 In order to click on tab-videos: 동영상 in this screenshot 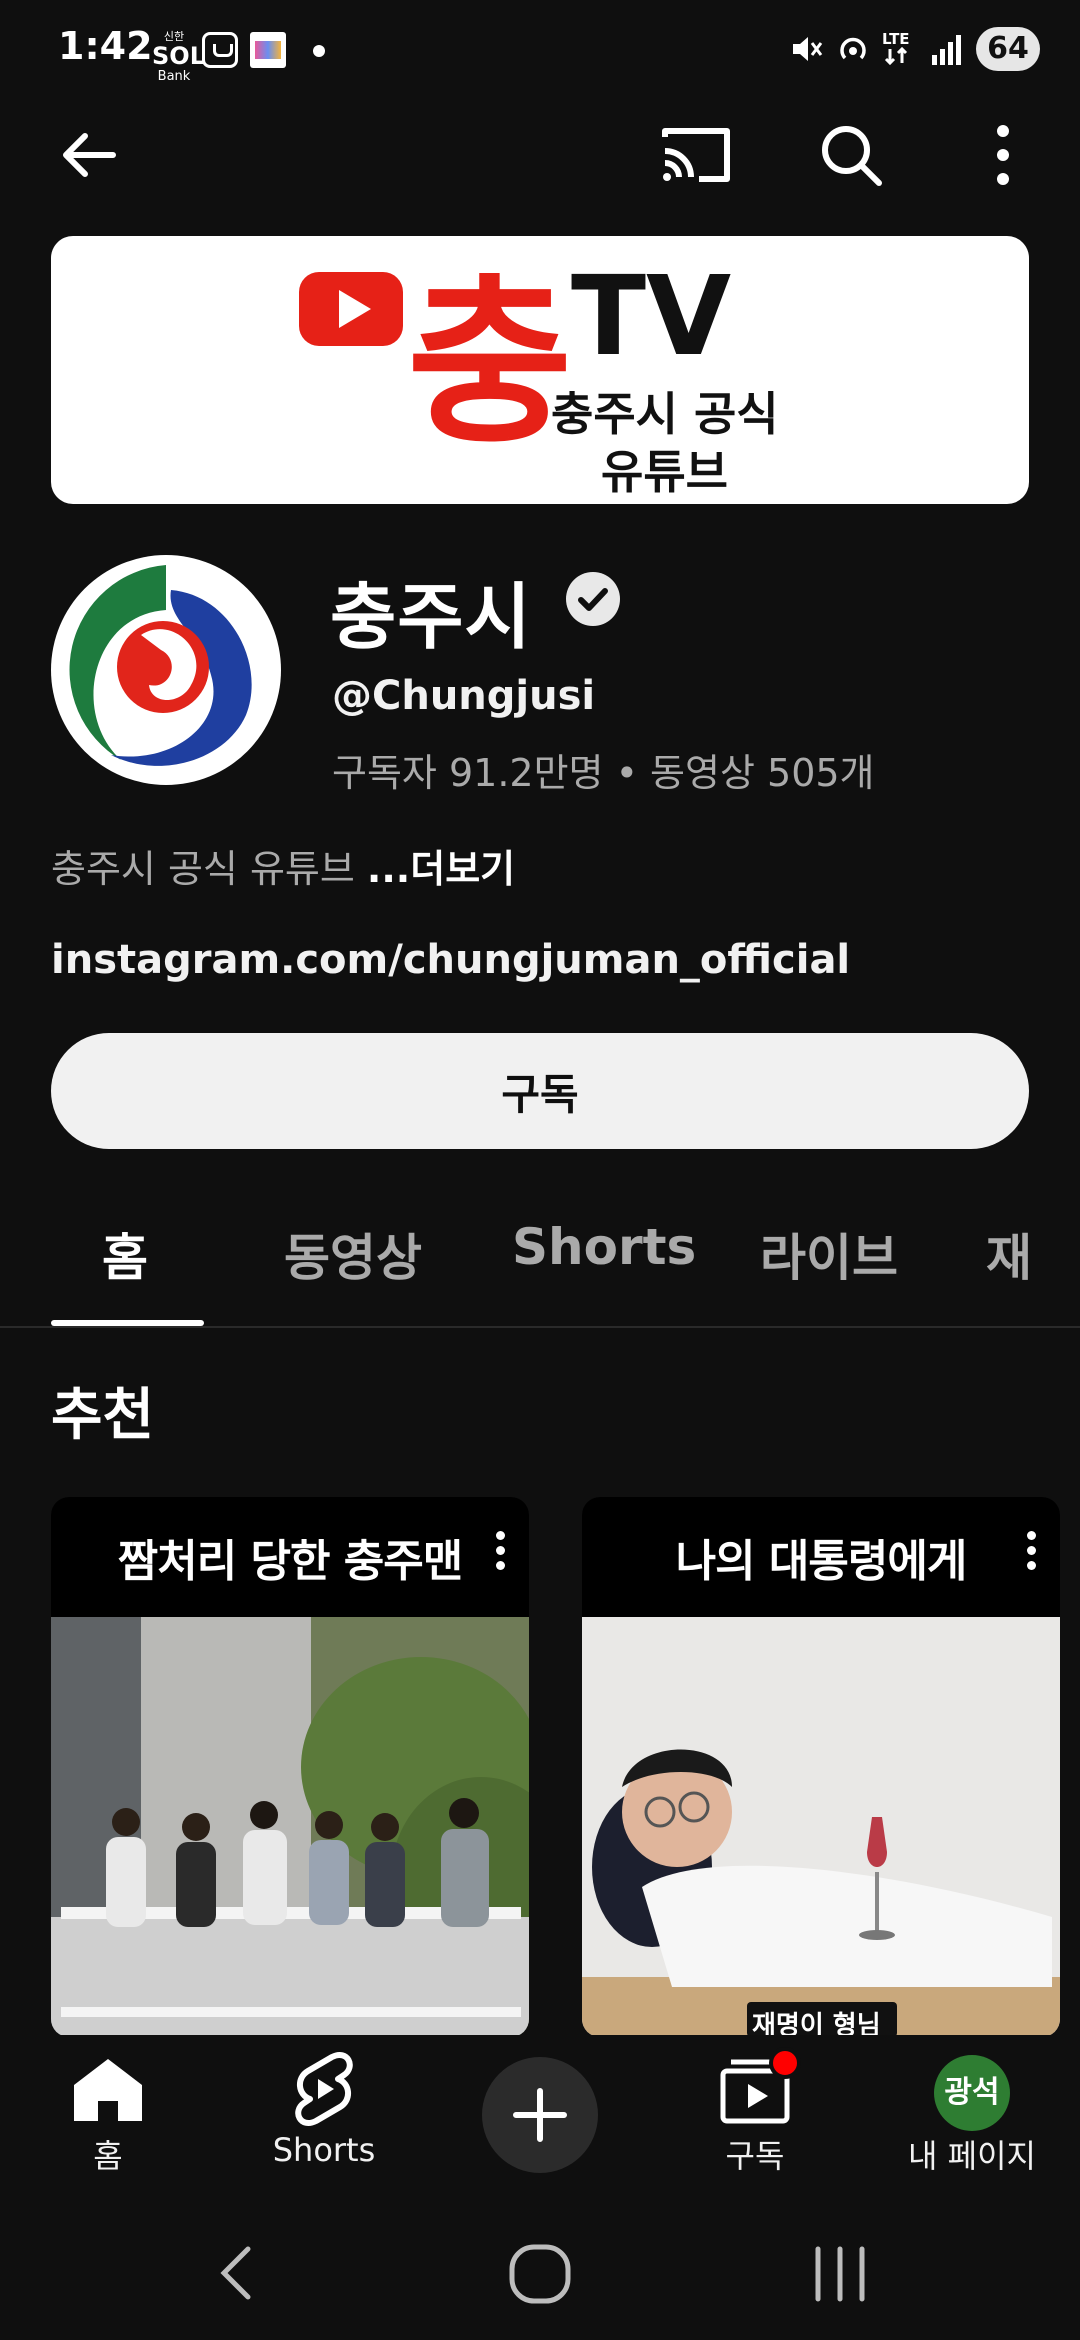, I will do `click(353, 1254)`.